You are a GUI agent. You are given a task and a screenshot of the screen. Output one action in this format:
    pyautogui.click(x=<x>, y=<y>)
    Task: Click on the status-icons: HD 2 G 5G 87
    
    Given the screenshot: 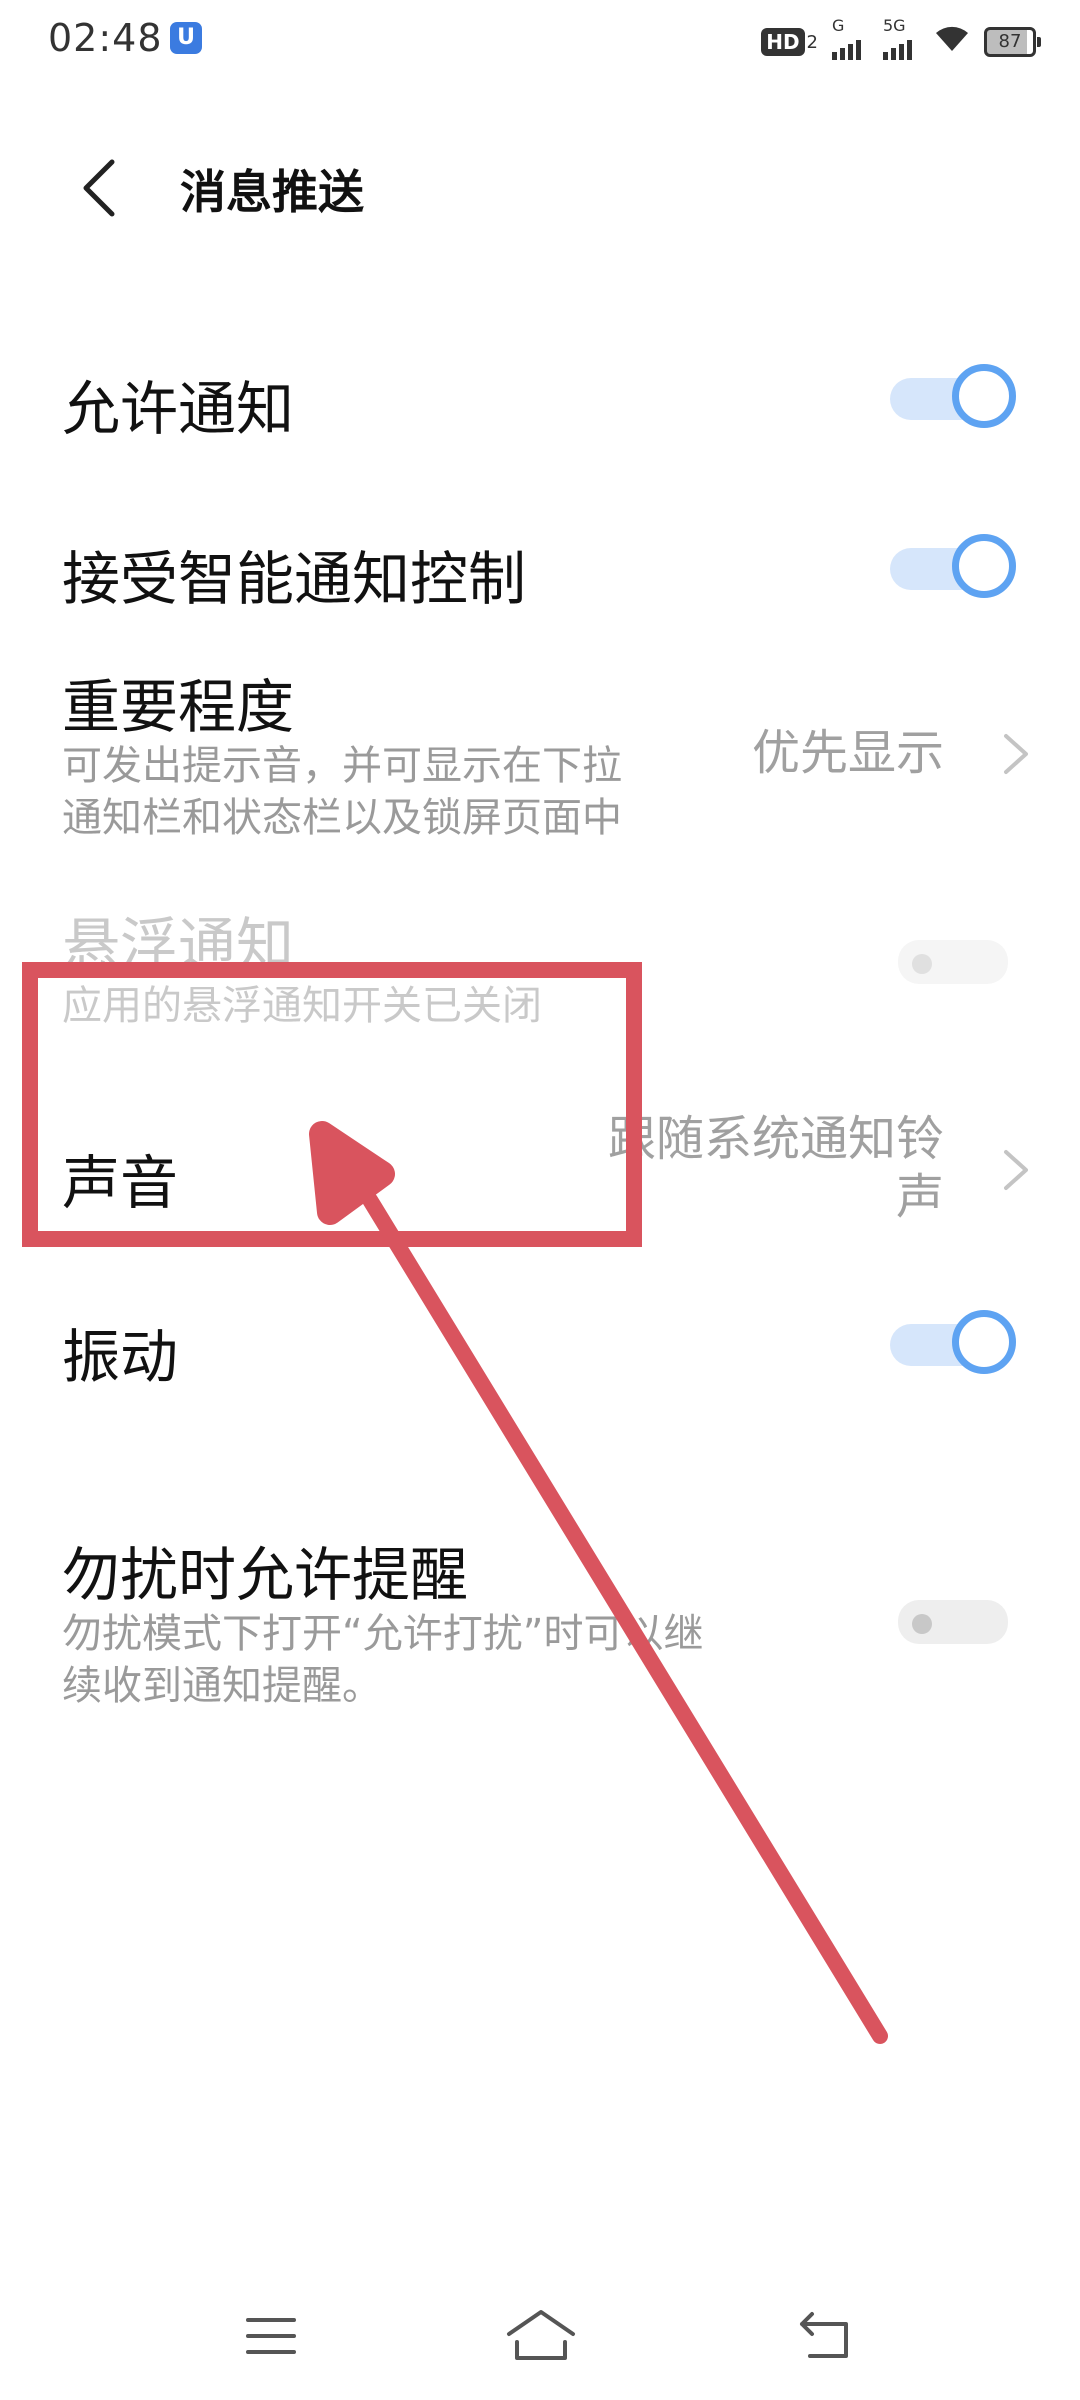 What is the action you would take?
    pyautogui.click(x=901, y=40)
    